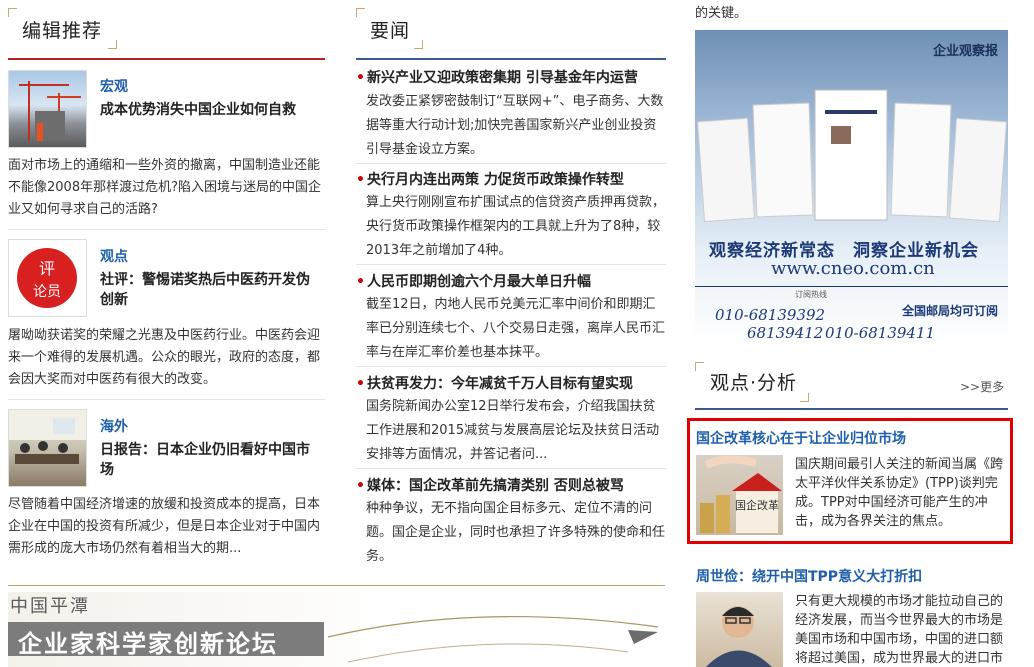 This screenshot has width=1034, height=667. I want to click on person-portrait-icon, so click(739, 636).